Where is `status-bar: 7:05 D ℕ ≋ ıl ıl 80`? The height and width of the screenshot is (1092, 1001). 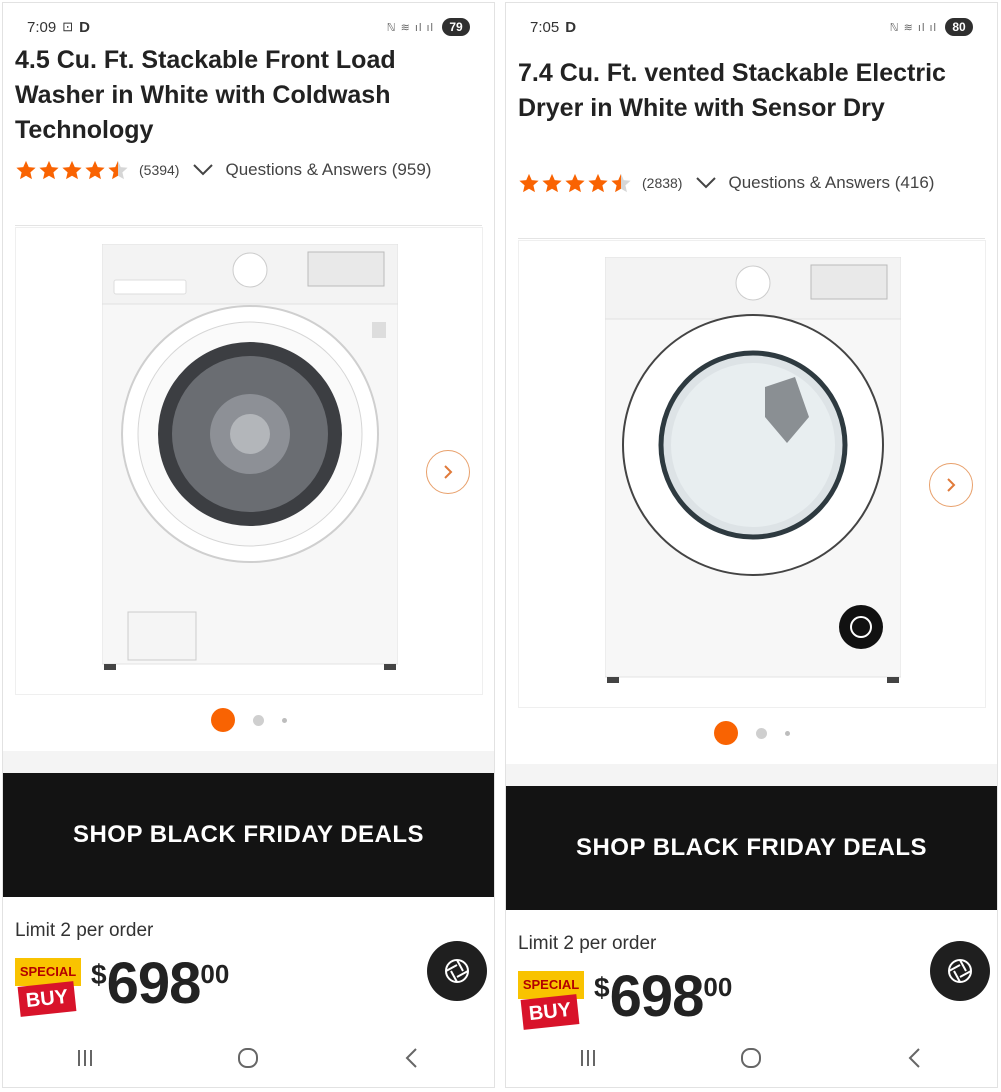
status-bar: 7:05 D ℕ ≋ ıl ıl 80 is located at coordinates (751, 27).